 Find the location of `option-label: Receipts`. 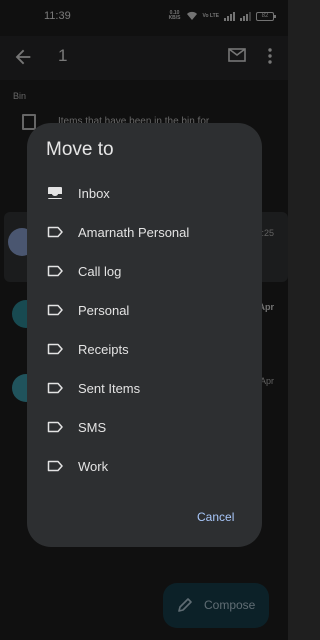

option-label: Receipts is located at coordinates (103, 349).